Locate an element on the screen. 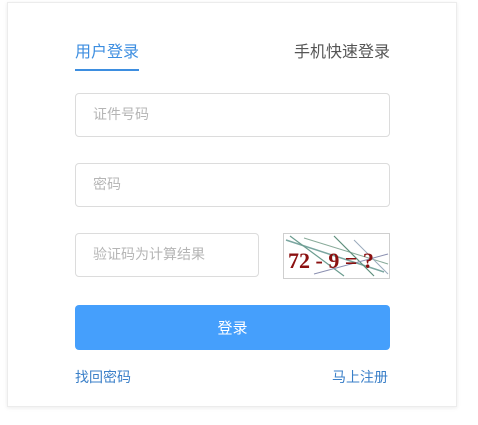  id-number-field is located at coordinates (232, 115).